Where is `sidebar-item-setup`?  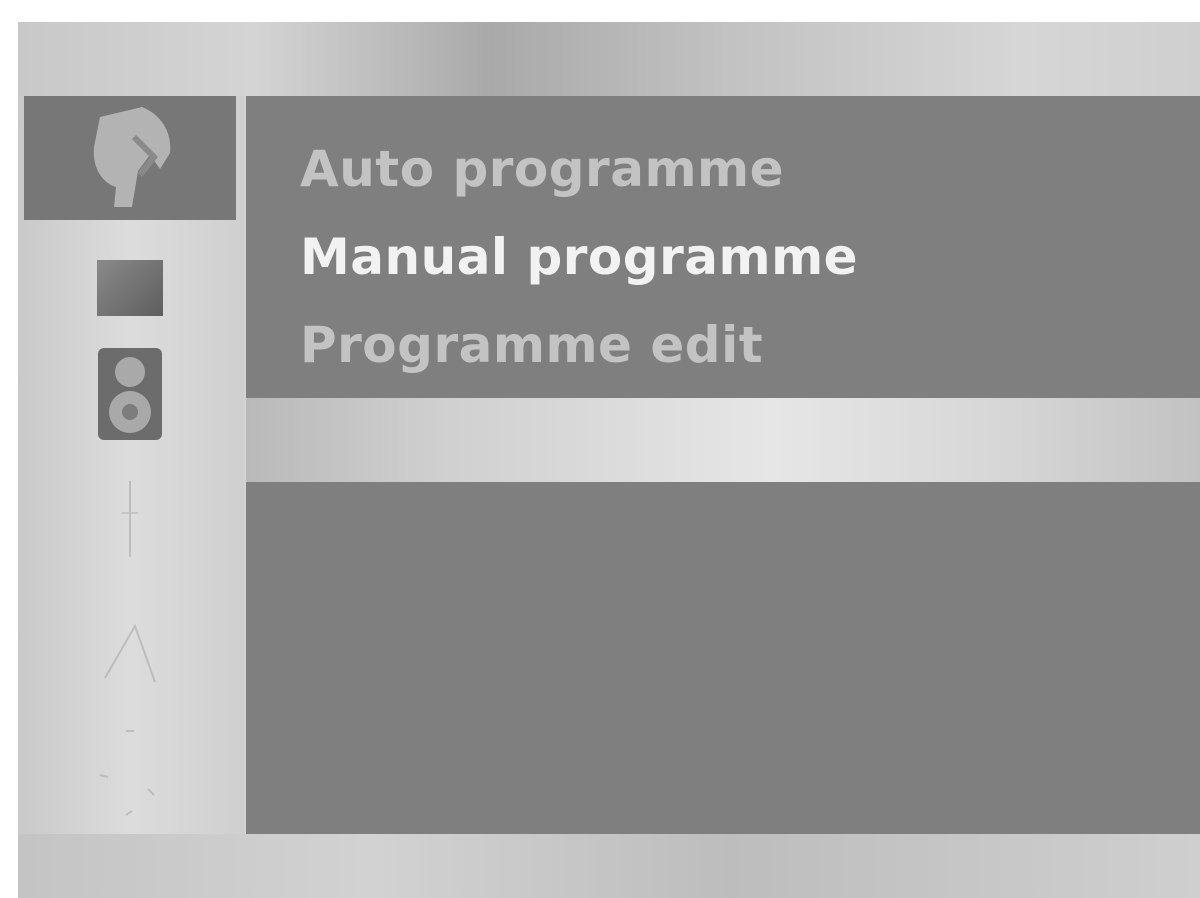
sidebar-item-setup is located at coordinates (130, 158).